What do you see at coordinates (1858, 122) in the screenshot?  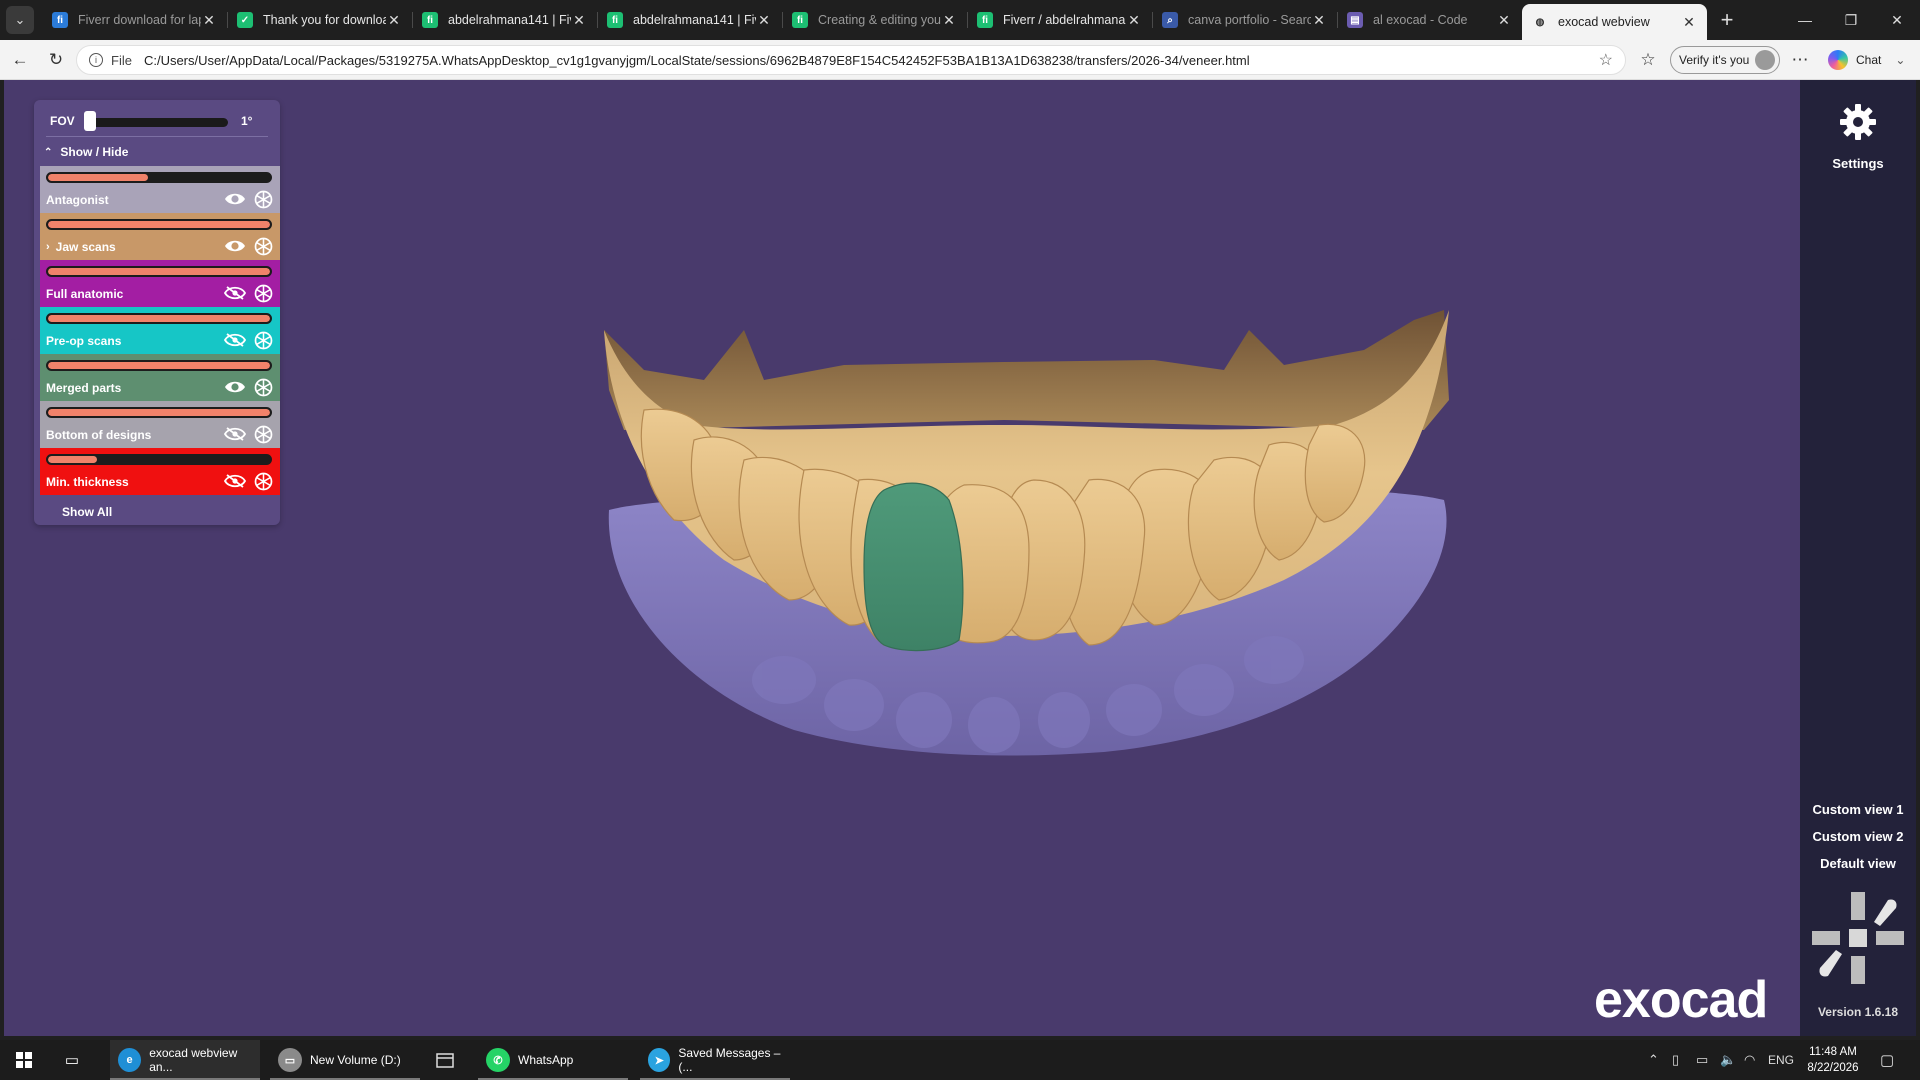 I see `settings-gear-icon` at bounding box center [1858, 122].